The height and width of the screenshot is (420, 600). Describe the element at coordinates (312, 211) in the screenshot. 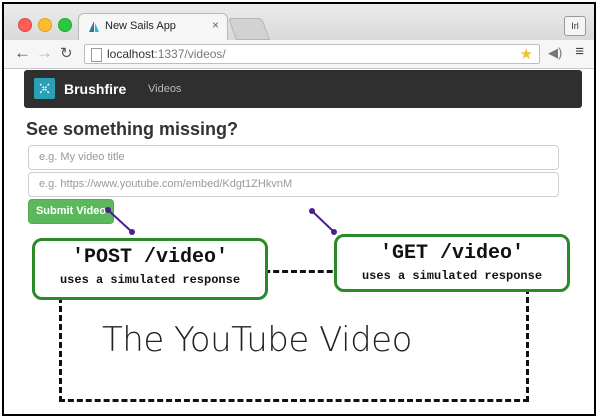

I see `get-connector-dot` at that location.